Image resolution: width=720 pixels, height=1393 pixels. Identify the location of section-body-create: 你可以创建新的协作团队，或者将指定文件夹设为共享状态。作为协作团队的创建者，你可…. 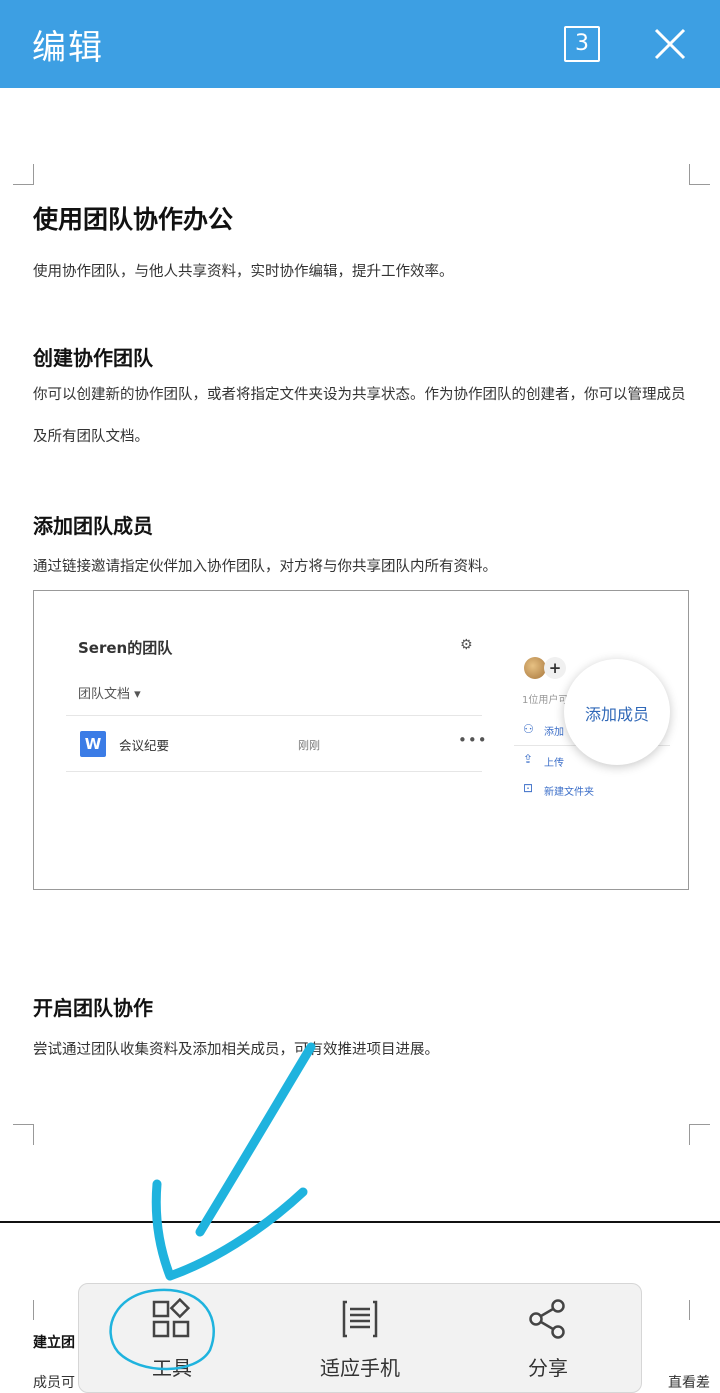
(359, 416).